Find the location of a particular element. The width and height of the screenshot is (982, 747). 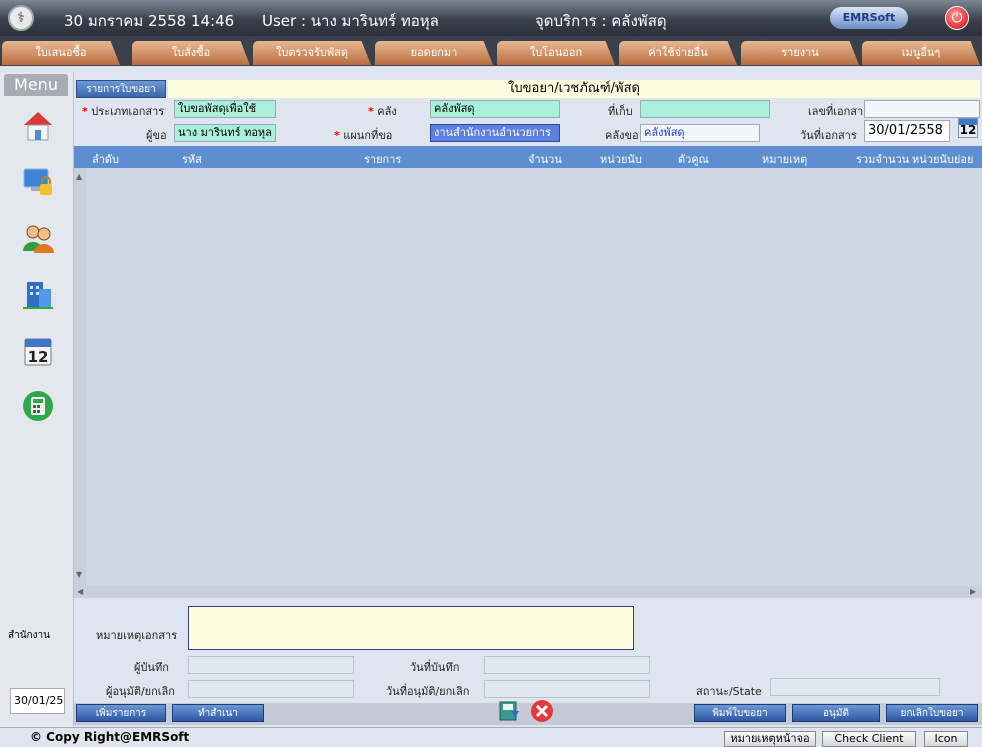

recorder-field is located at coordinates (271, 665).